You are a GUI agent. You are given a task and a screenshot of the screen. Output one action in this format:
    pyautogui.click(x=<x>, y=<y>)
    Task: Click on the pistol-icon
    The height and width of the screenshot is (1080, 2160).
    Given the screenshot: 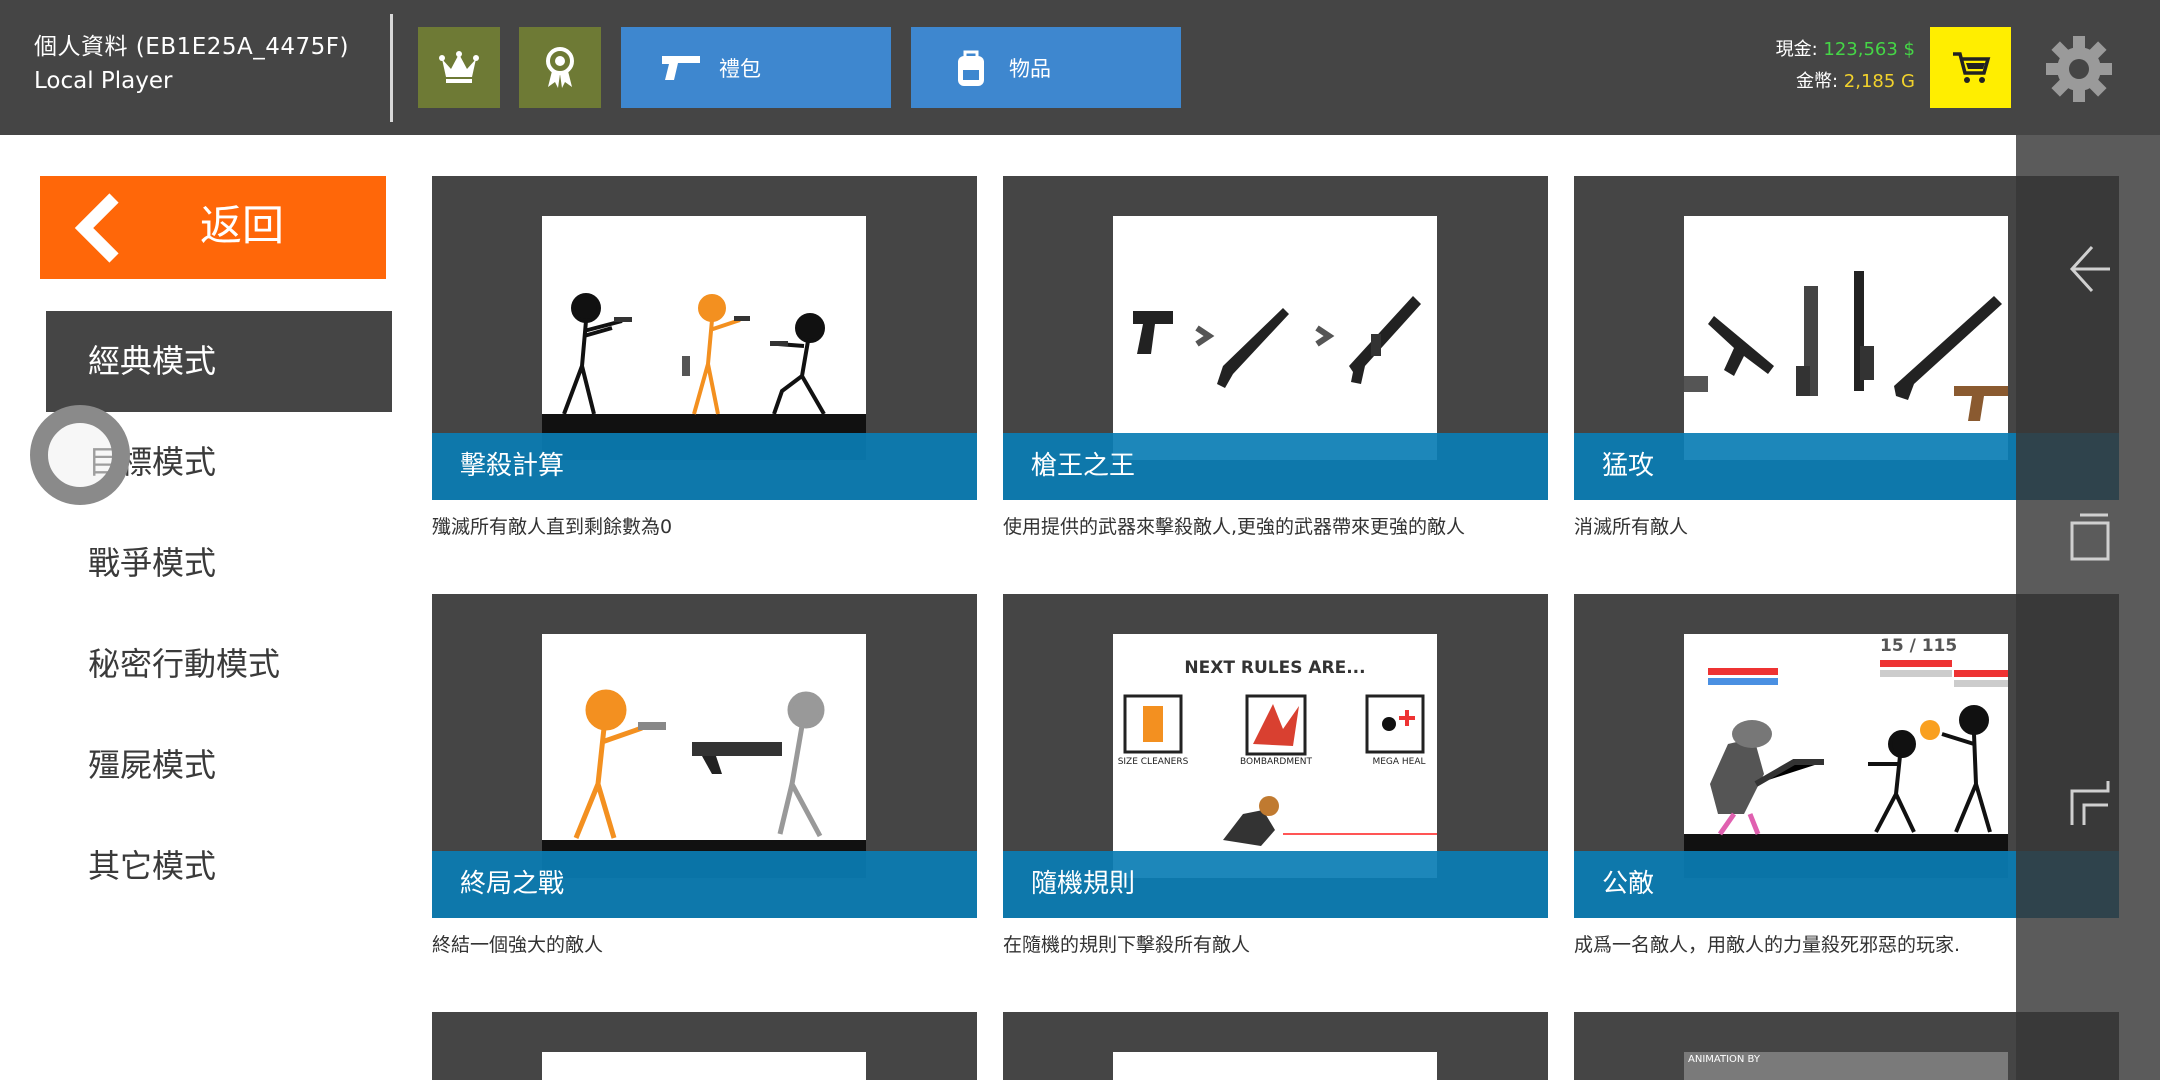 What is the action you would take?
    pyautogui.click(x=681, y=68)
    